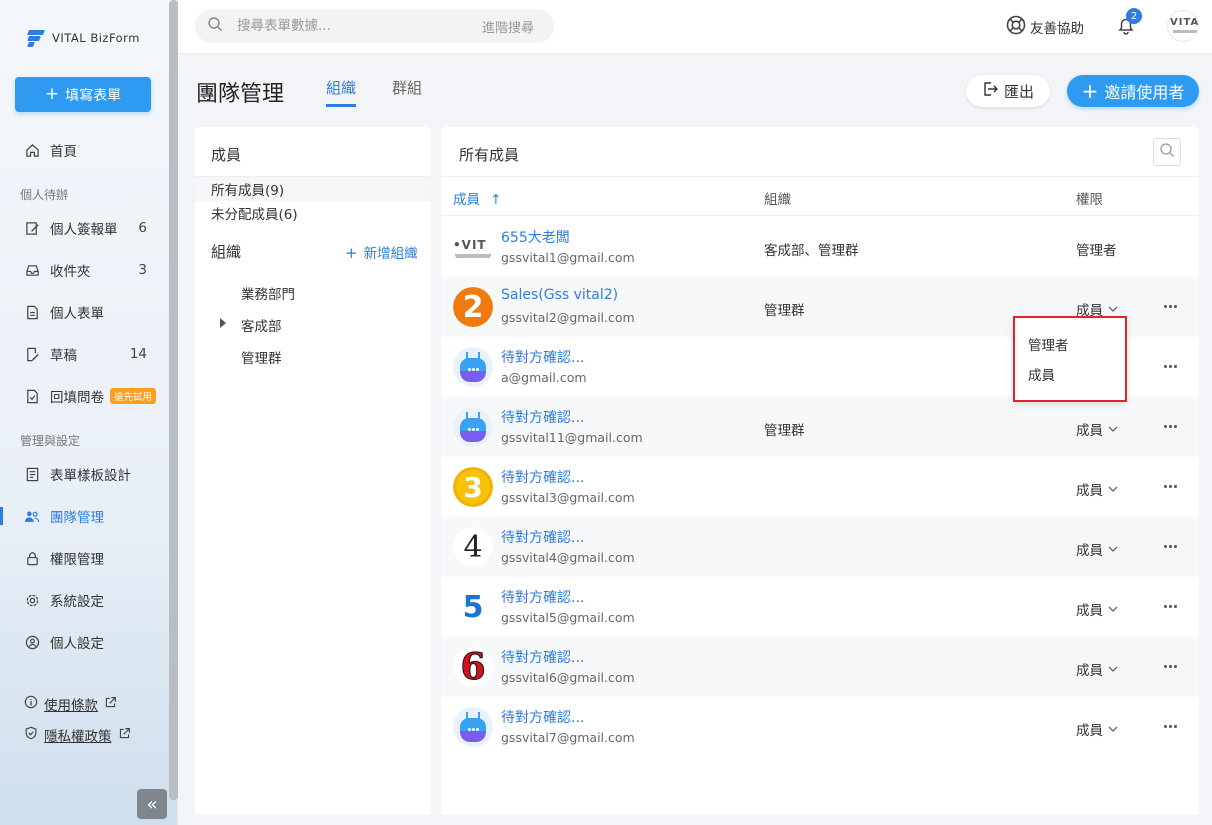 This screenshot has height=825, width=1212. What do you see at coordinates (473, 727) in the screenshot?
I see `avatar` at bounding box center [473, 727].